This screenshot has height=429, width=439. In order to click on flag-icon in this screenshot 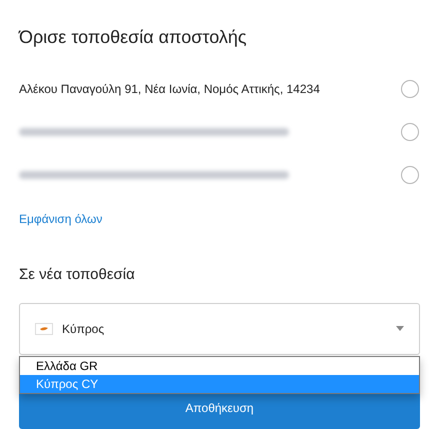, I will do `click(44, 328)`.